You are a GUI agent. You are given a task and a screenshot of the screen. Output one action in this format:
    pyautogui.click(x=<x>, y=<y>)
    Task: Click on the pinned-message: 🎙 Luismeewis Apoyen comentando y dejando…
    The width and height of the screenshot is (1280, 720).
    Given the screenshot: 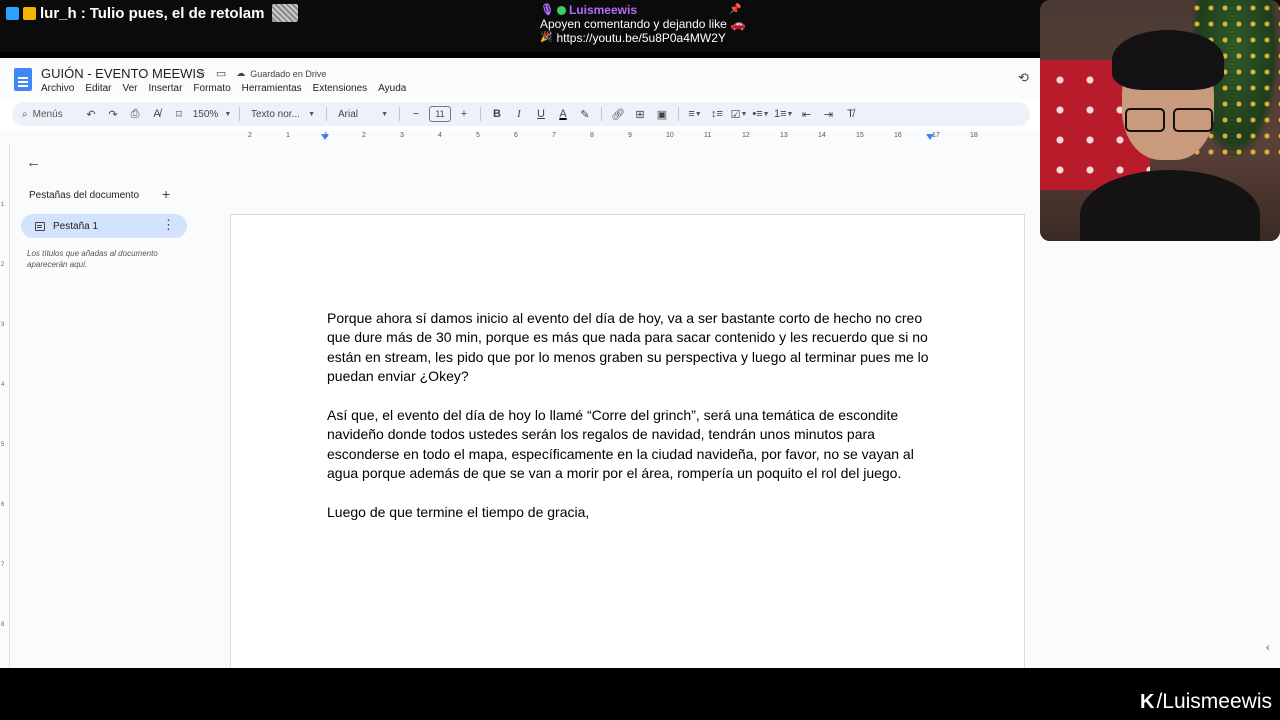 What is the action you would take?
    pyautogui.click(x=643, y=24)
    